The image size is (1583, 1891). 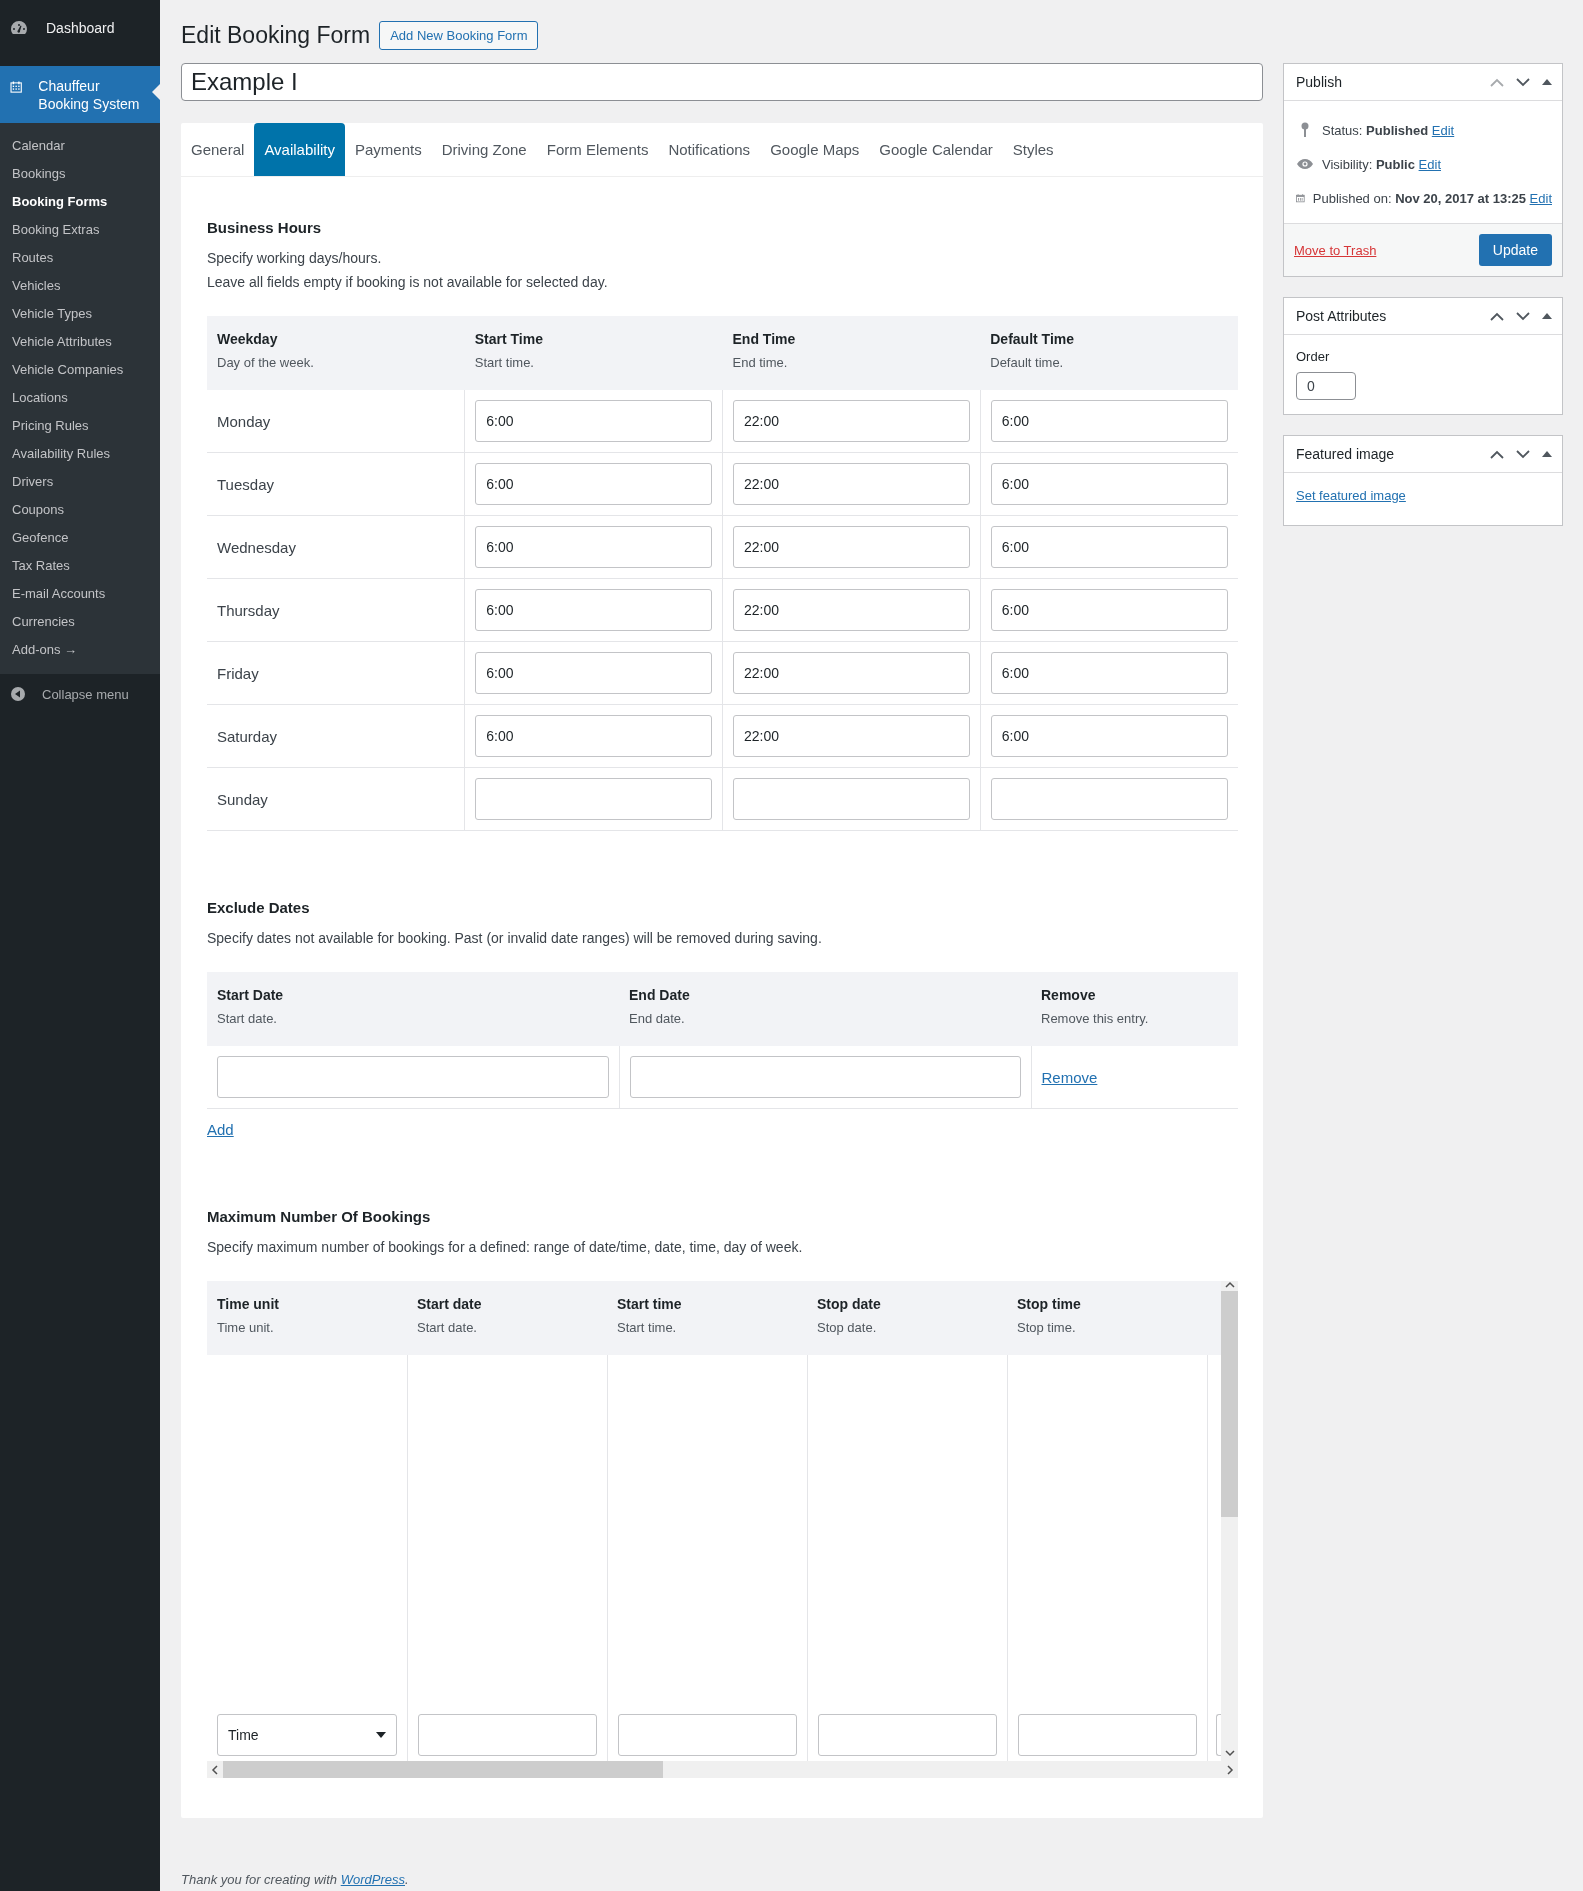 What do you see at coordinates (220, 1129) in the screenshot?
I see `add-link: Add` at bounding box center [220, 1129].